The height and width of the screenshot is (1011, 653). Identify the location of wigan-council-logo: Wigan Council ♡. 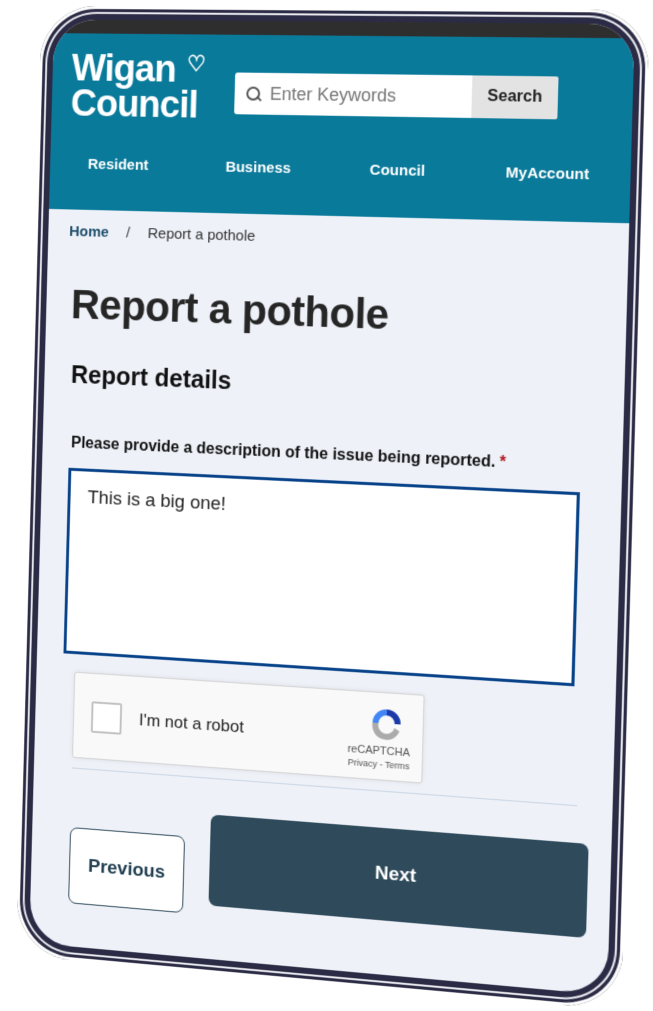
(137, 87).